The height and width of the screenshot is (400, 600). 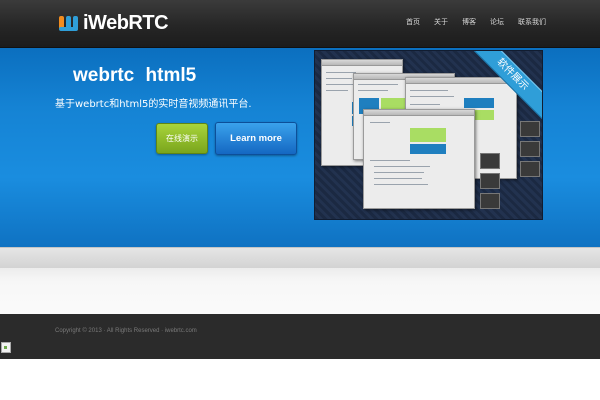 I want to click on nav-item-about: 关于, so click(x=441, y=22).